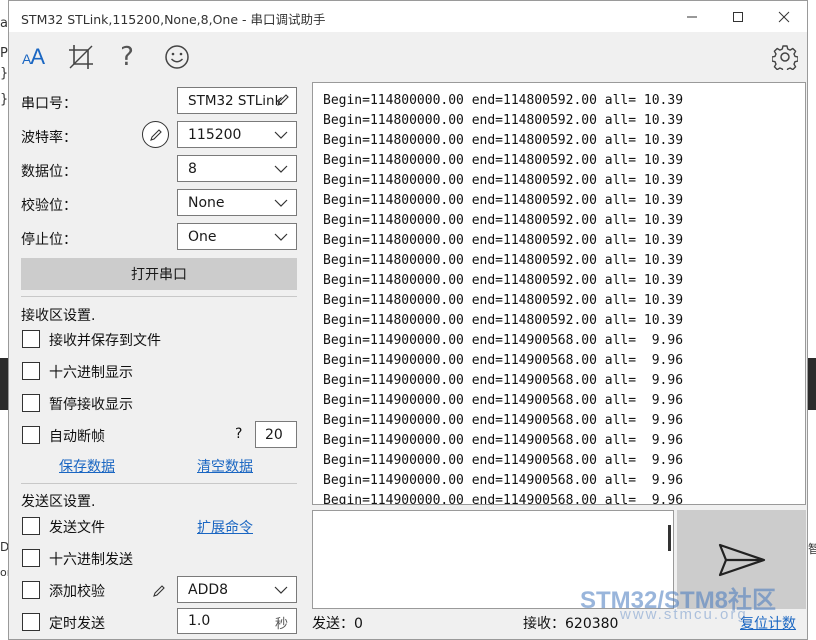 Image resolution: width=816 pixels, height=640 pixels. Describe the element at coordinates (49, 138) in the screenshot. I see `baud-label: 波特率：` at that location.